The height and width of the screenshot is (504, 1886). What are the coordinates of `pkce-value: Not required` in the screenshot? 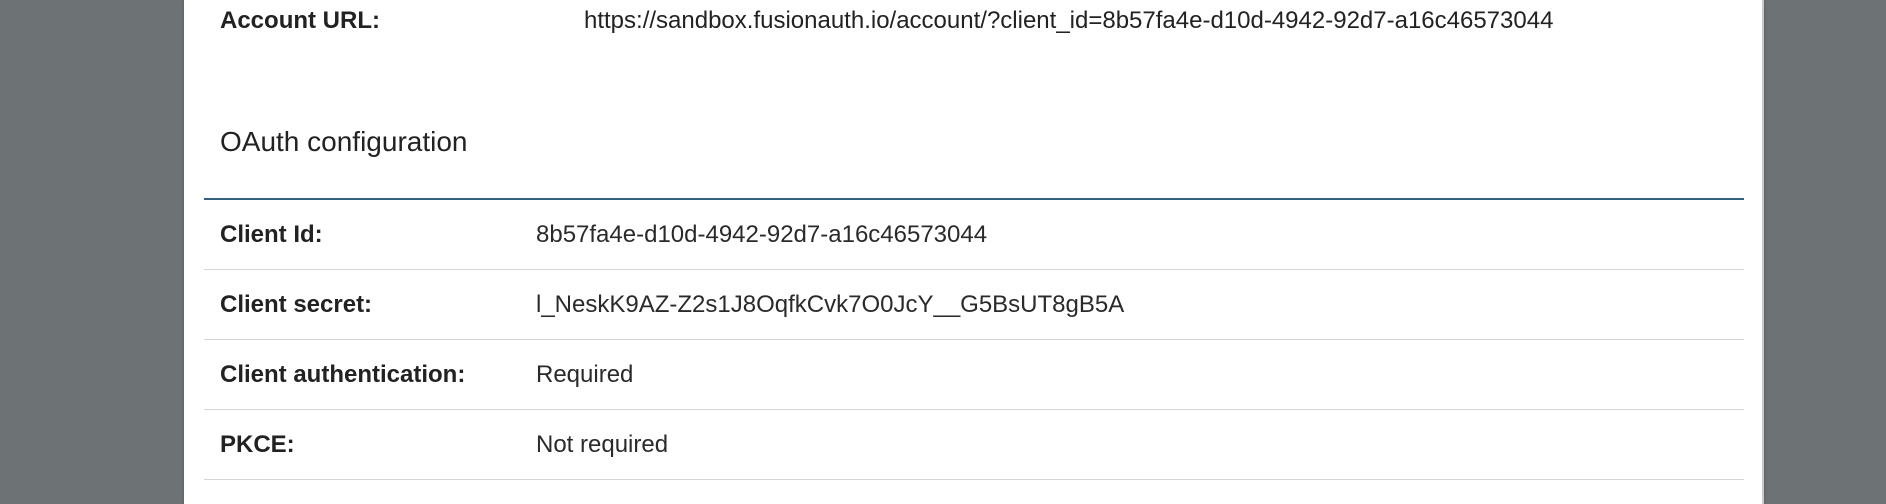 It's located at (602, 444).